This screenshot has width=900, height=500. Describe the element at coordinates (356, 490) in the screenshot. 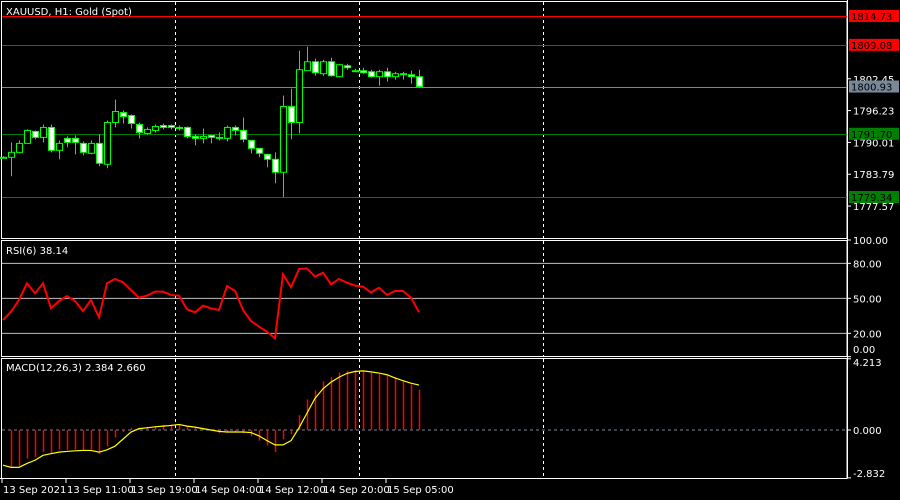

I see `time-tick-label: 14 Sep 20:00` at that location.